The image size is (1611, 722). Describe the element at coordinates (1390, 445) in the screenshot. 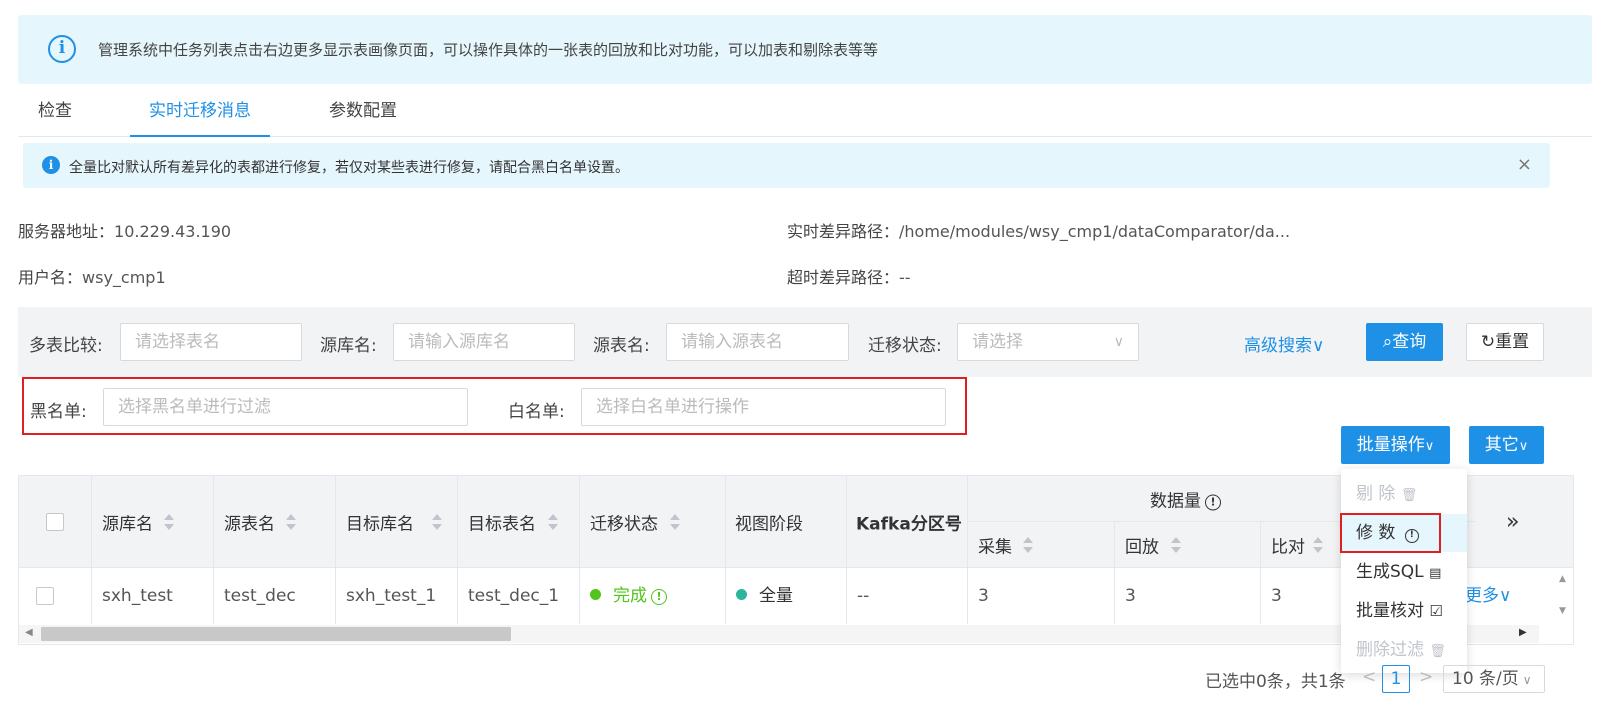

I see `batch-operation-label: 批量操作` at that location.